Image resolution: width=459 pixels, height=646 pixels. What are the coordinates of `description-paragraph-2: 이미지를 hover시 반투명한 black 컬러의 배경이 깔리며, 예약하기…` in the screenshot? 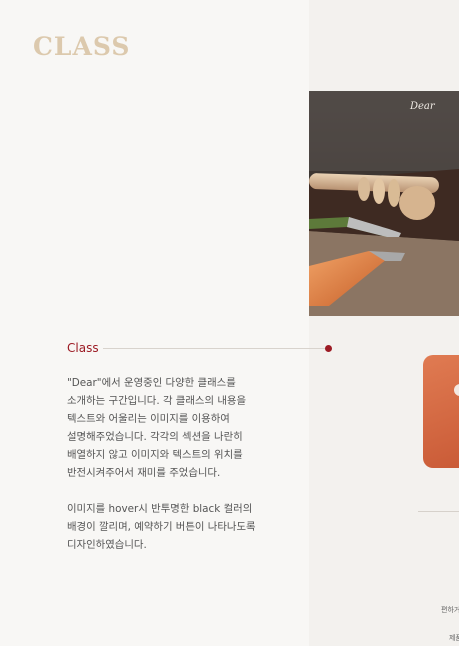 It's located at (161, 527).